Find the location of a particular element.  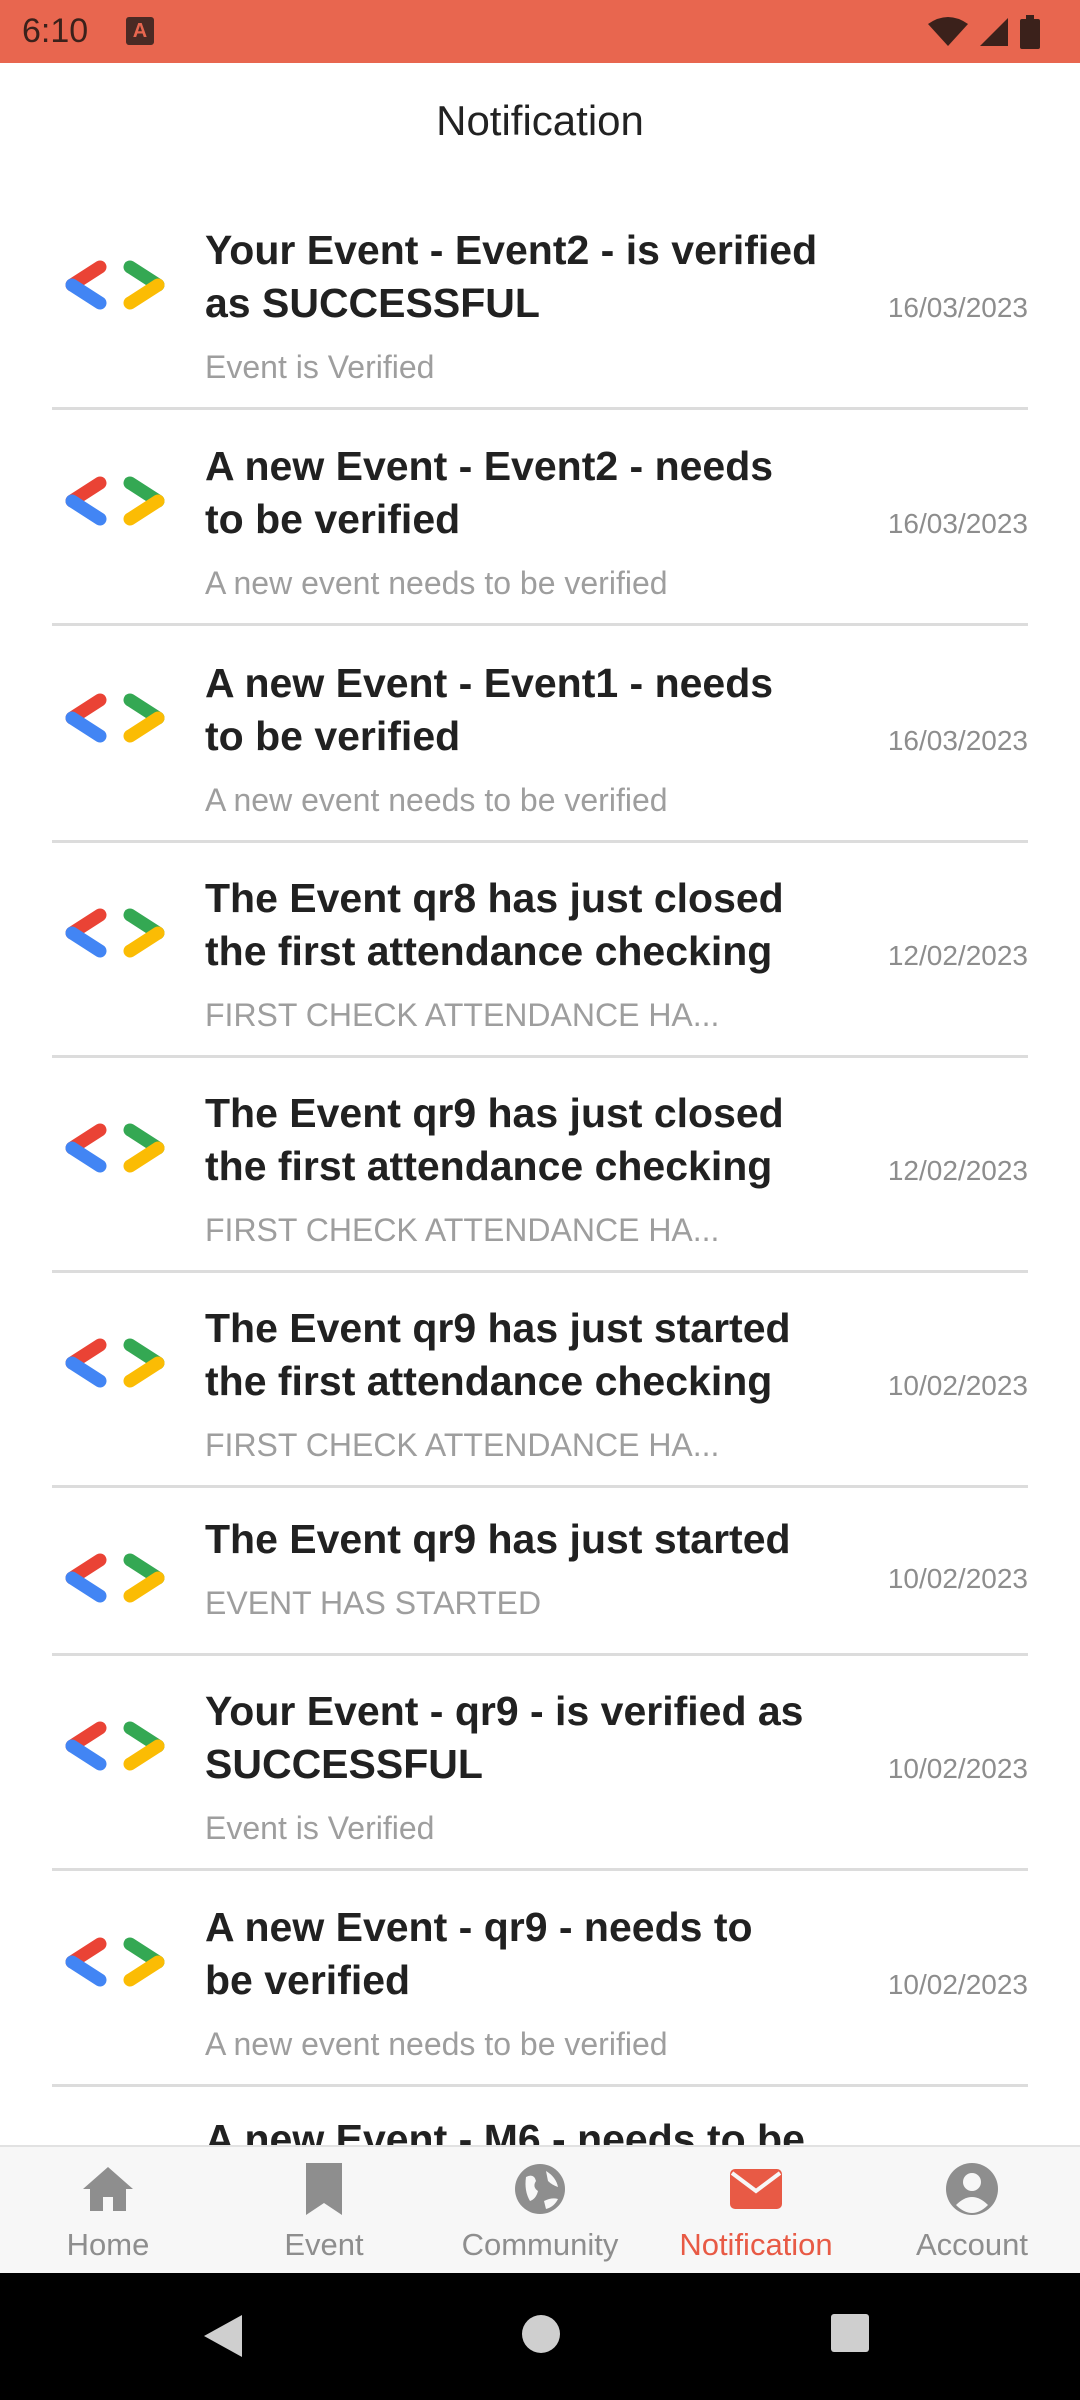

recents-icon is located at coordinates (850, 2333).